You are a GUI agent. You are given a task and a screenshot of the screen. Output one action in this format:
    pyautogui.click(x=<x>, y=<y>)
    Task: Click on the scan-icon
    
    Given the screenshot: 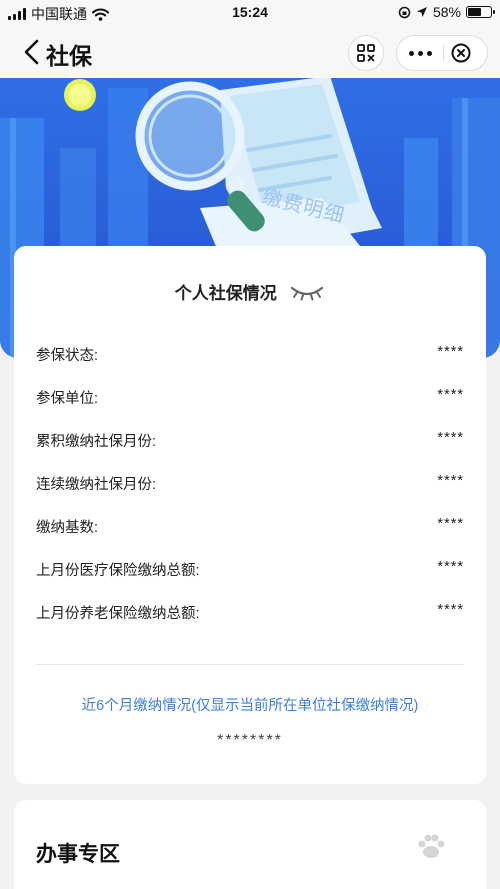 What is the action you would take?
    pyautogui.click(x=366, y=53)
    